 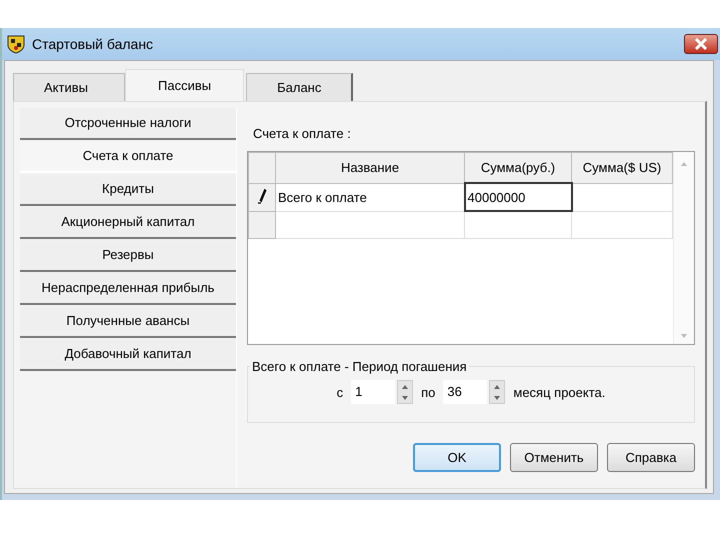 I want to click on sidebar-button: Отсроченные налоги, so click(x=128, y=124).